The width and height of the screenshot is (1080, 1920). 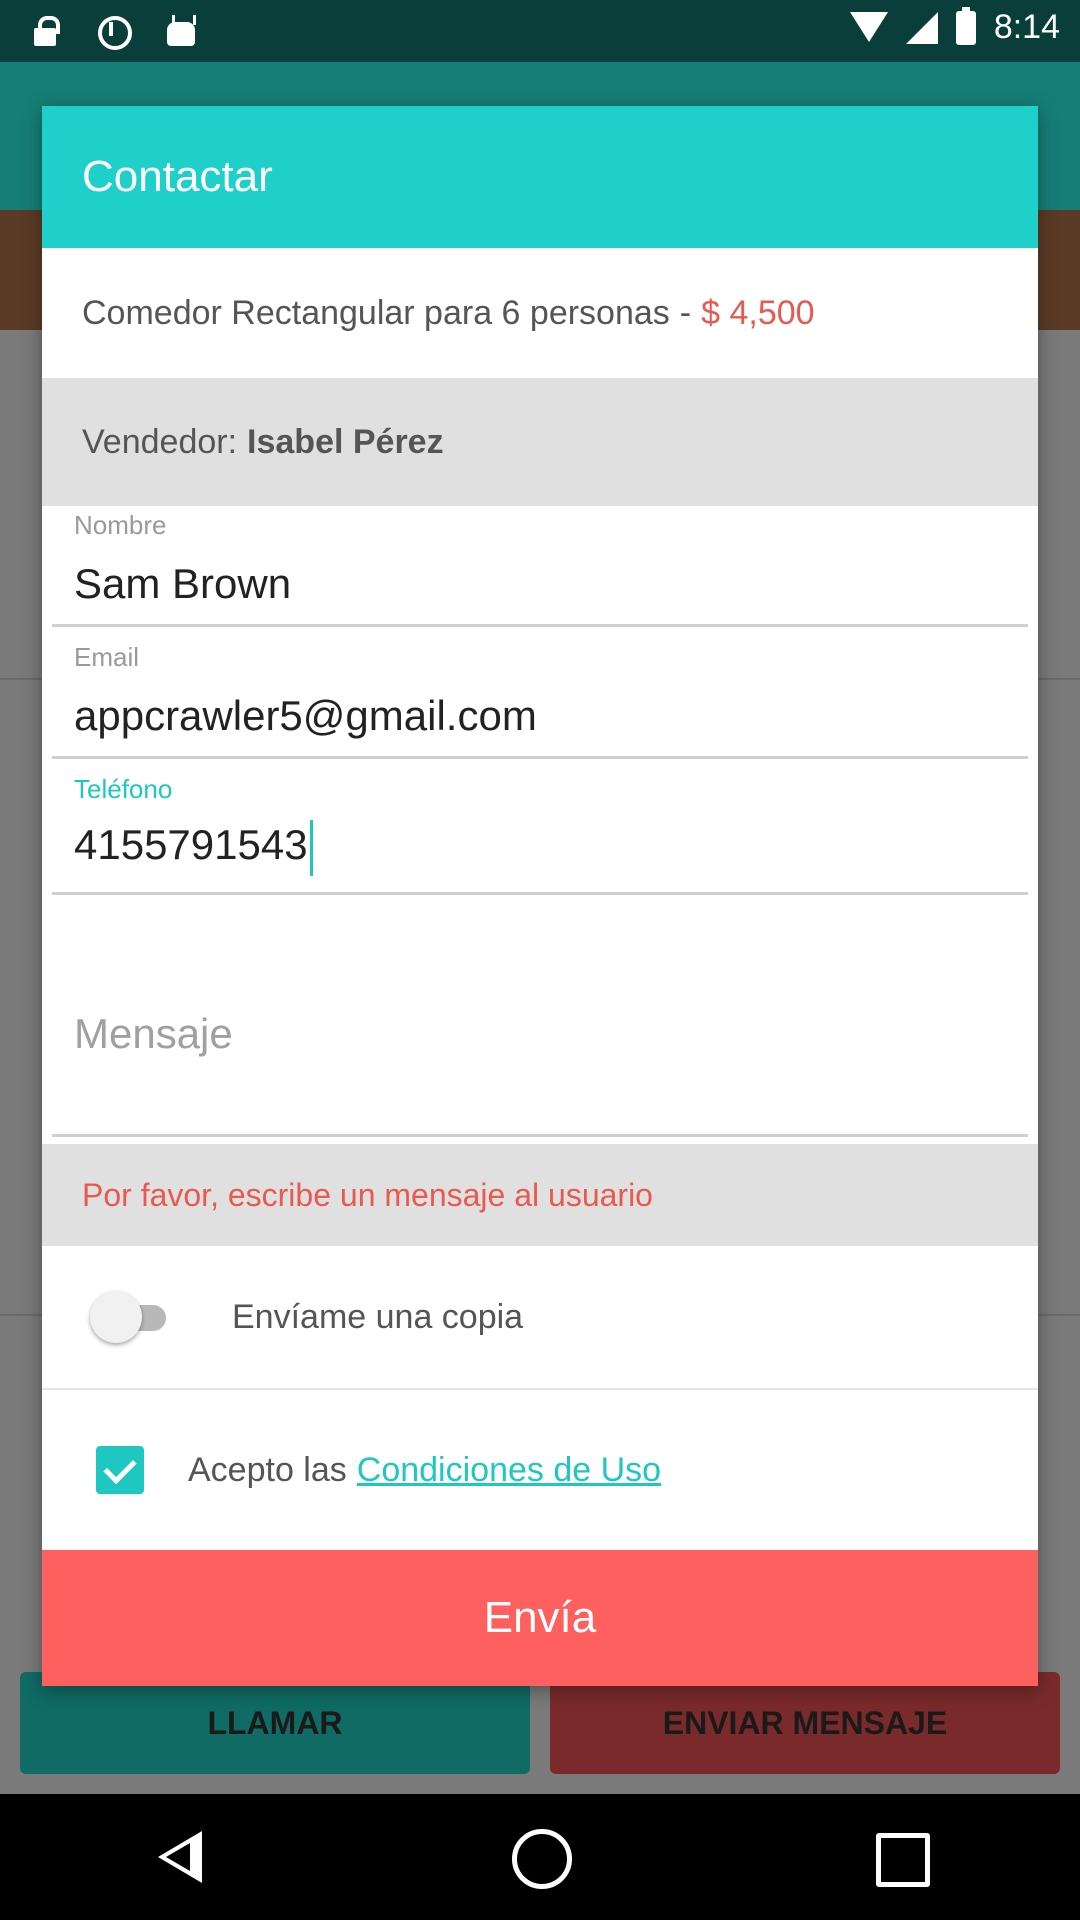 I want to click on recents-icon, so click(x=900, y=1857).